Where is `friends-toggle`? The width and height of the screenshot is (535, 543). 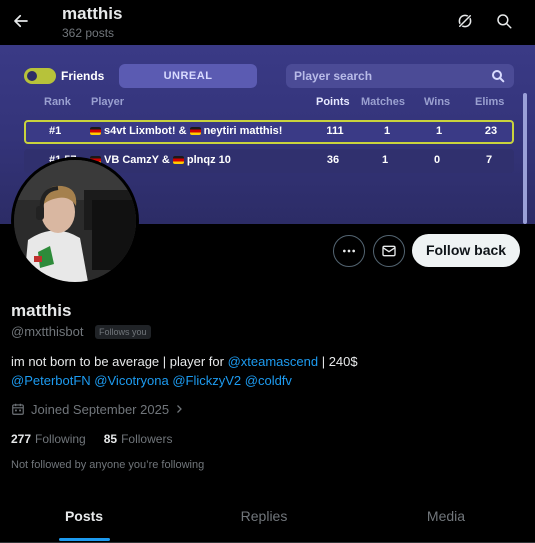 friends-toggle is located at coordinates (40, 76).